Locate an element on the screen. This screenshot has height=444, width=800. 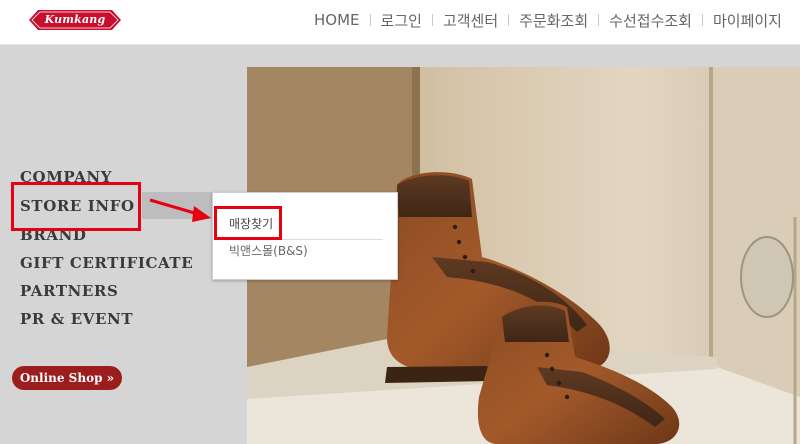
site-header: Kumkang HOME 로그인 고객센터 주문화조회 수선접수조회 마이페이지 is located at coordinates (400, 22).